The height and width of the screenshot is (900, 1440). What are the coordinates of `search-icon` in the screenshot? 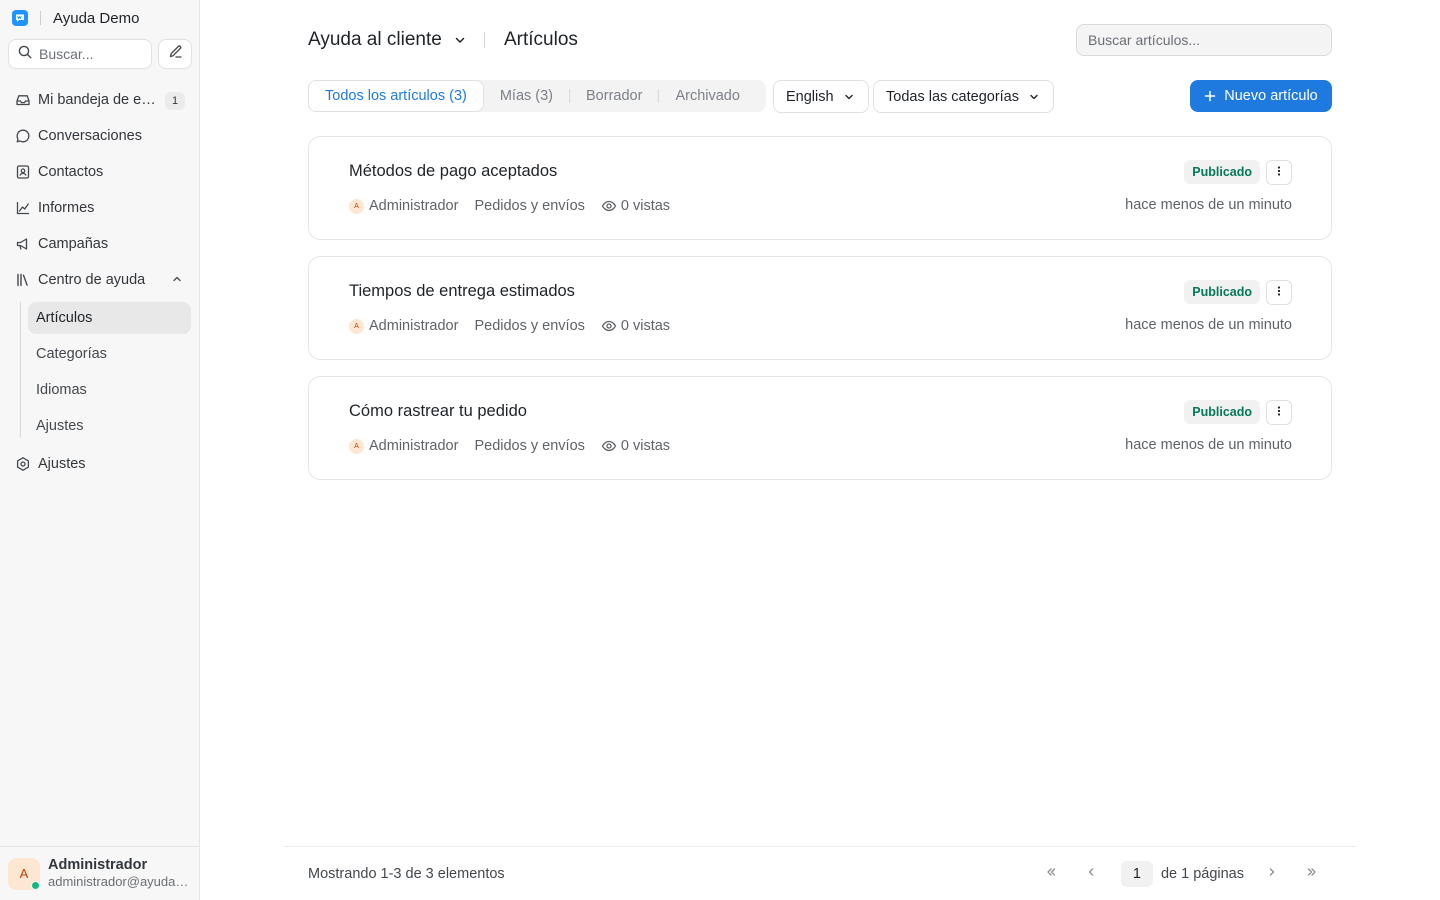 It's located at (25, 54).